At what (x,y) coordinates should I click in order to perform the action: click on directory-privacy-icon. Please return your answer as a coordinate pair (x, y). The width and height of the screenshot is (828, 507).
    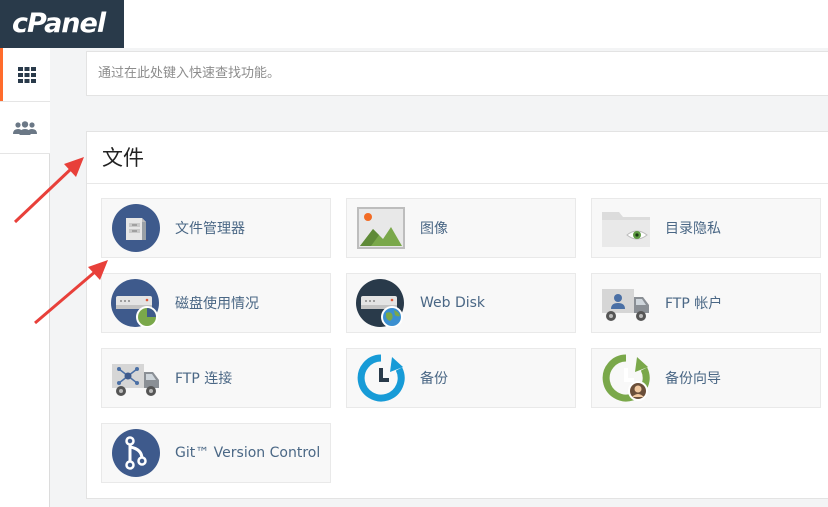
    Looking at the image, I should click on (626, 228).